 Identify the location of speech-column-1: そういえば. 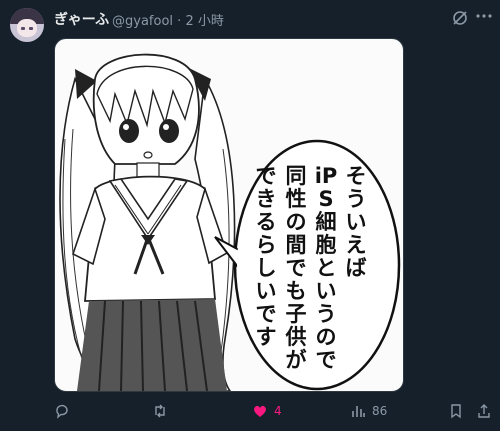
(356, 222).